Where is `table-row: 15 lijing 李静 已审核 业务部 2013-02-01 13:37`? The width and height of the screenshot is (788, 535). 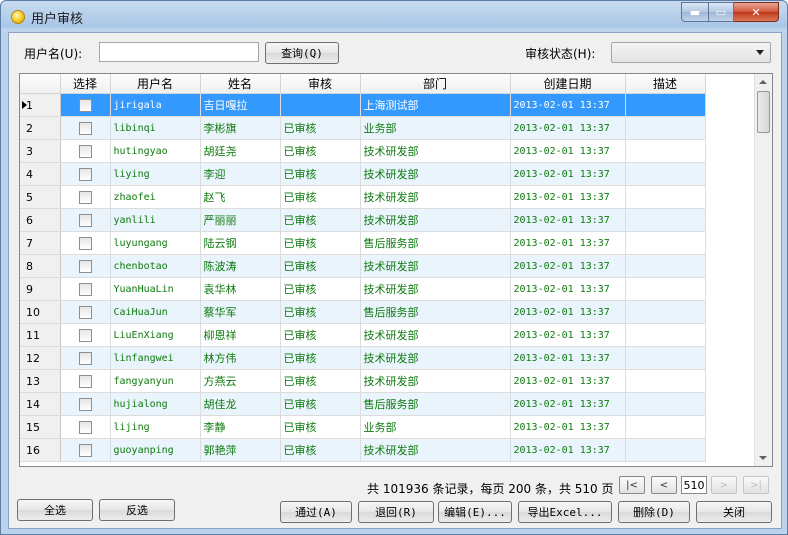
table-row: 15 lijing 李静 已审核 业务部 2013-02-01 13:37 is located at coordinates (363, 427).